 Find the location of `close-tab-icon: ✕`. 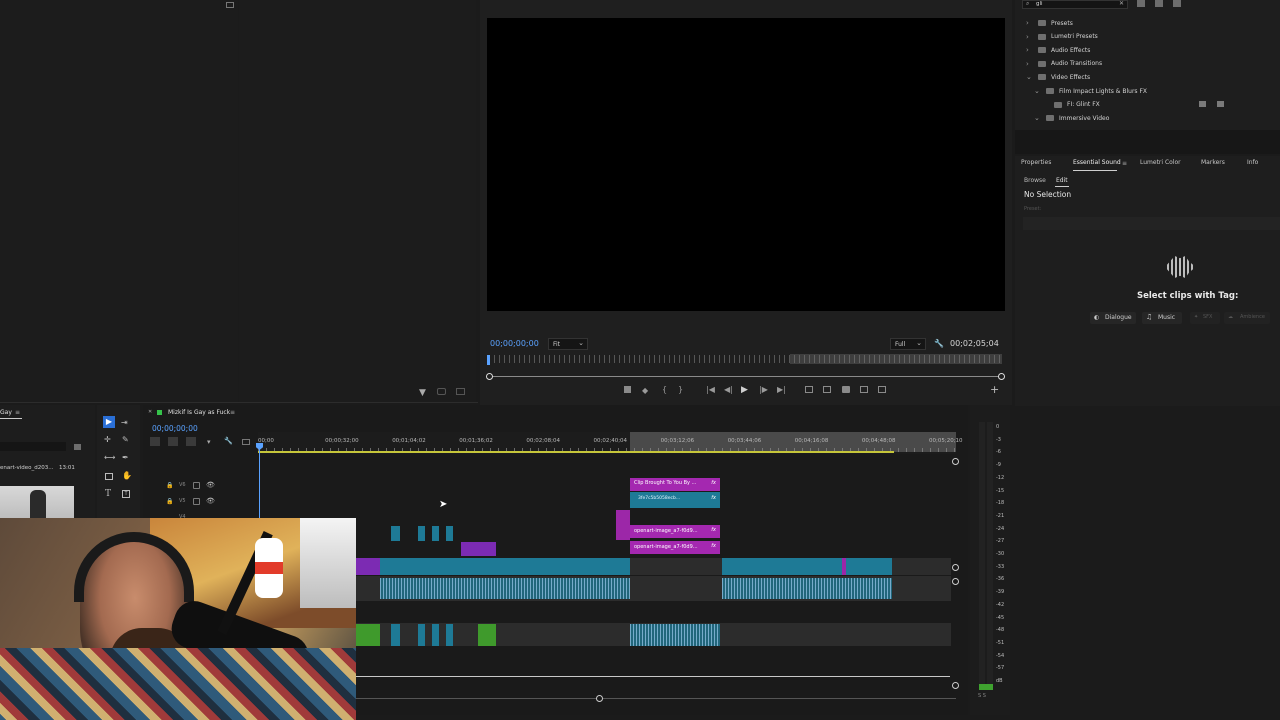

close-tab-icon: ✕ is located at coordinates (150, 412).